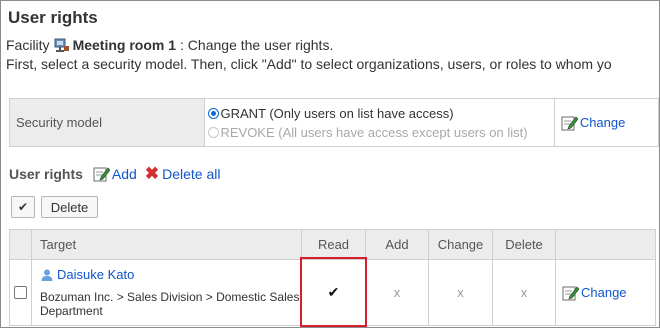 This screenshot has width=660, height=328. Describe the element at coordinates (214, 113) in the screenshot. I see `radio-grant-button` at that location.